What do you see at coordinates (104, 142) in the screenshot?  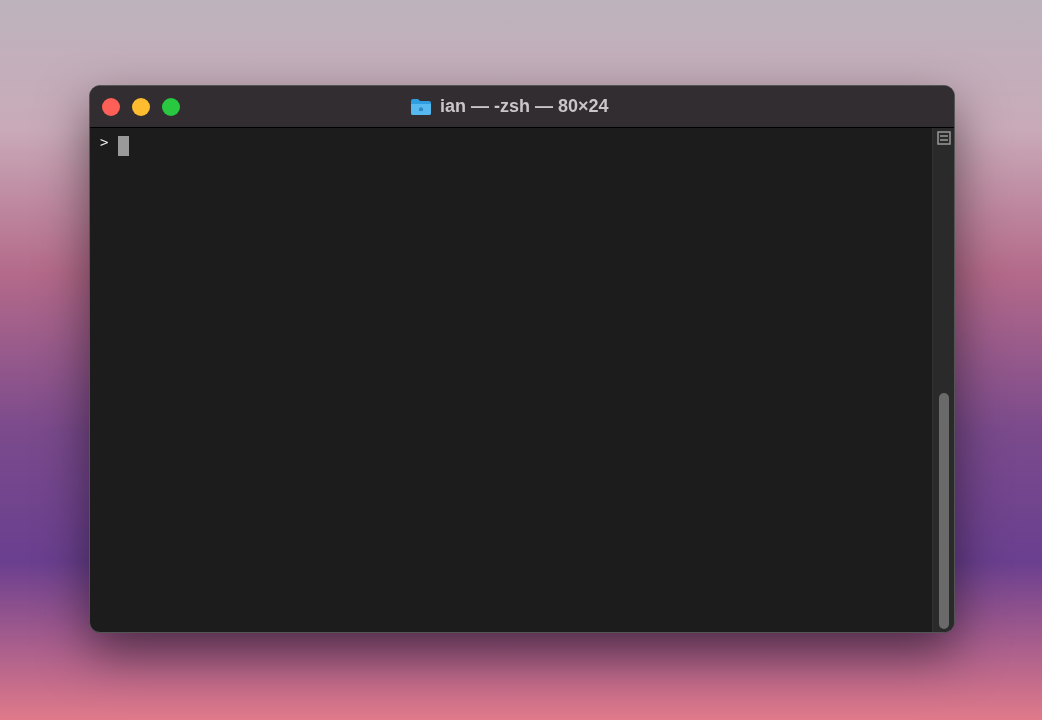 I see `shell-prompt: >` at bounding box center [104, 142].